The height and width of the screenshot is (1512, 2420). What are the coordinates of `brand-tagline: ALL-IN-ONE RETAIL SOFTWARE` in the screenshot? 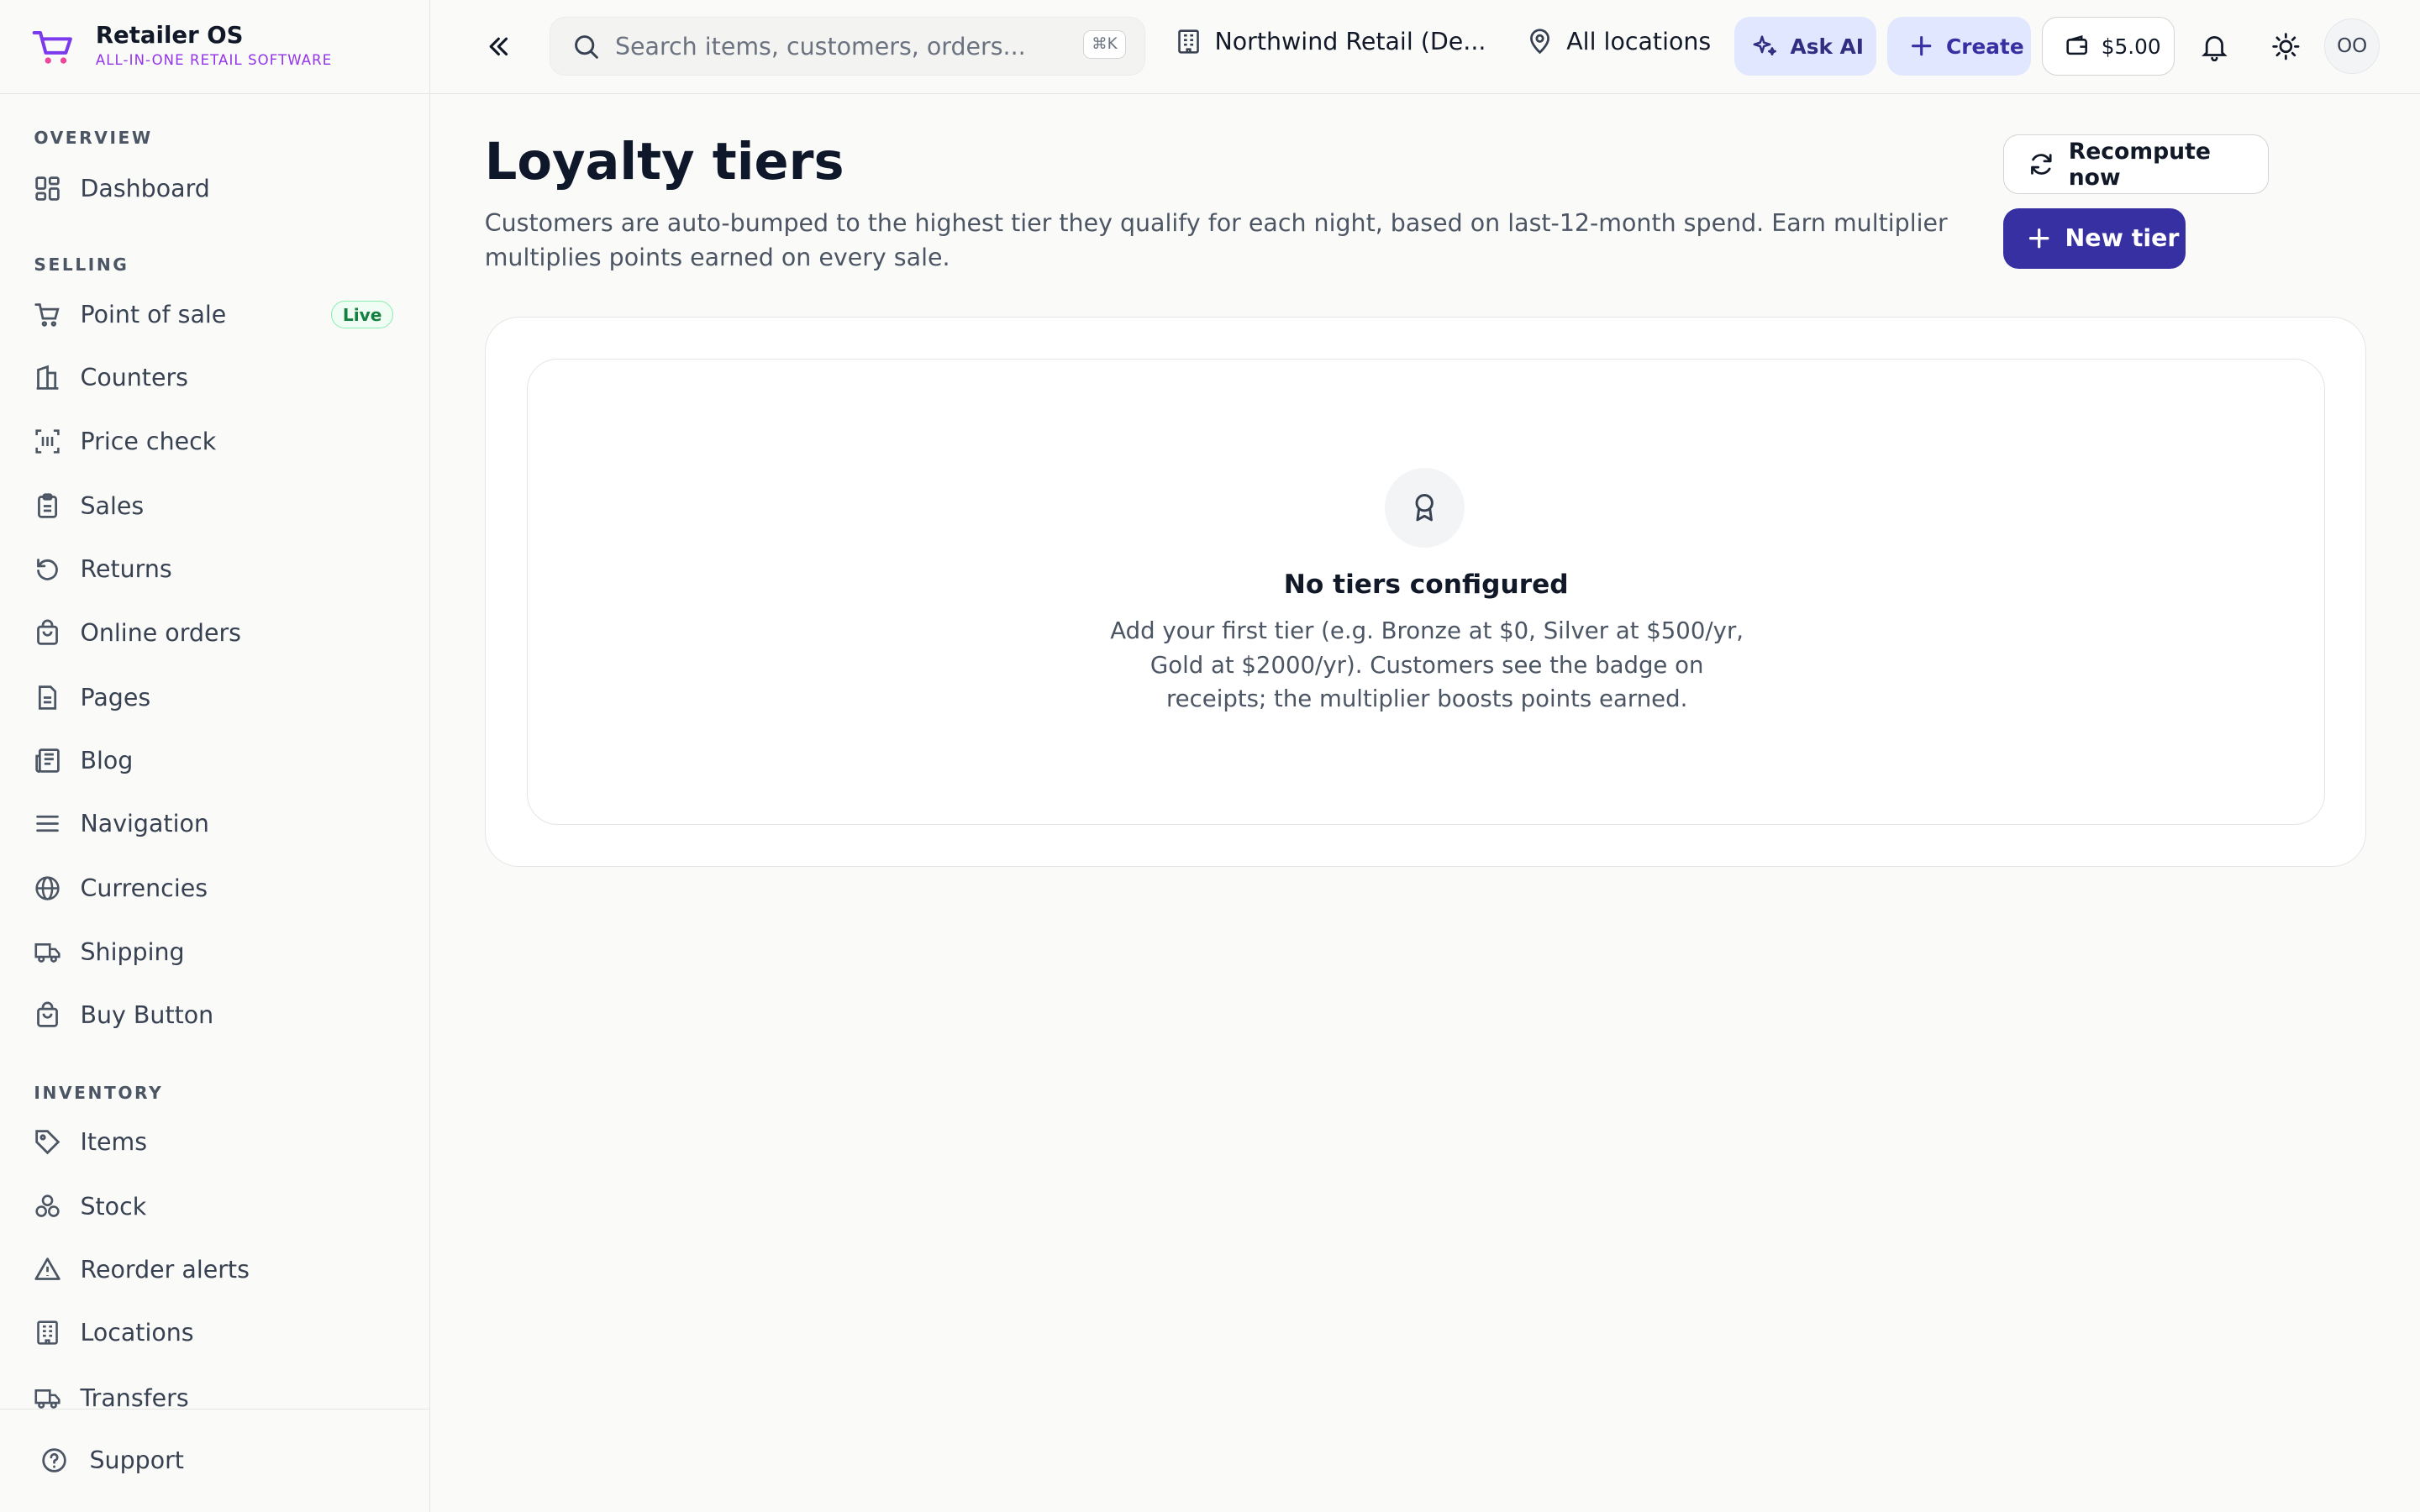 It's located at (214, 60).